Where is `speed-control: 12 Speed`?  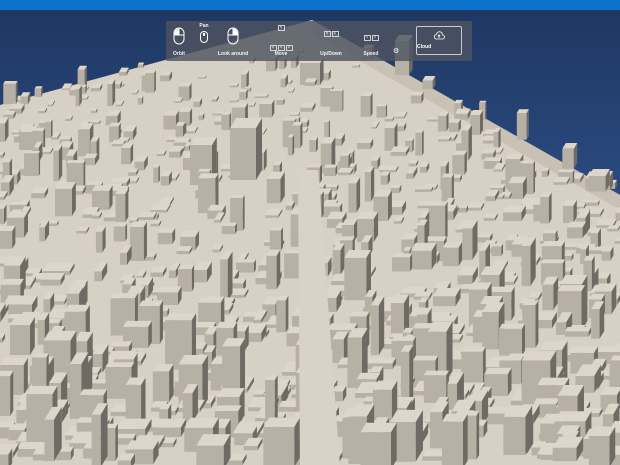 speed-control: 12 Speed is located at coordinates (371, 41).